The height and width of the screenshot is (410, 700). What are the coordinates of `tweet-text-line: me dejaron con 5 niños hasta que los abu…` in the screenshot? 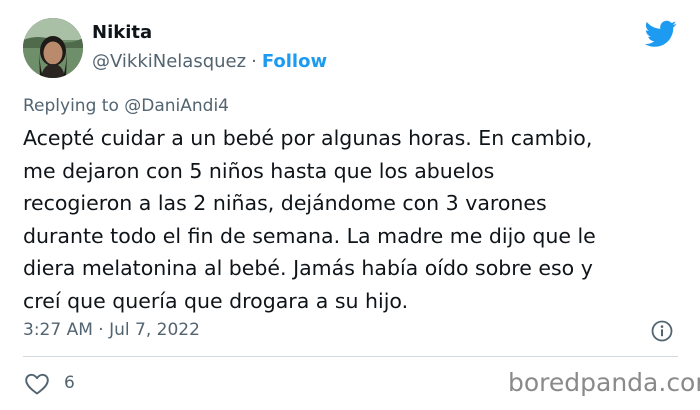 It's located at (259, 170).